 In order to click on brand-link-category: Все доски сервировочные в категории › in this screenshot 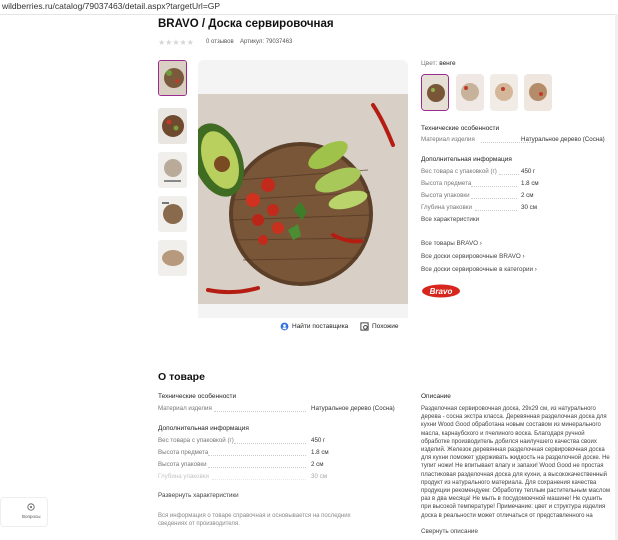, I will do `click(479, 269)`.